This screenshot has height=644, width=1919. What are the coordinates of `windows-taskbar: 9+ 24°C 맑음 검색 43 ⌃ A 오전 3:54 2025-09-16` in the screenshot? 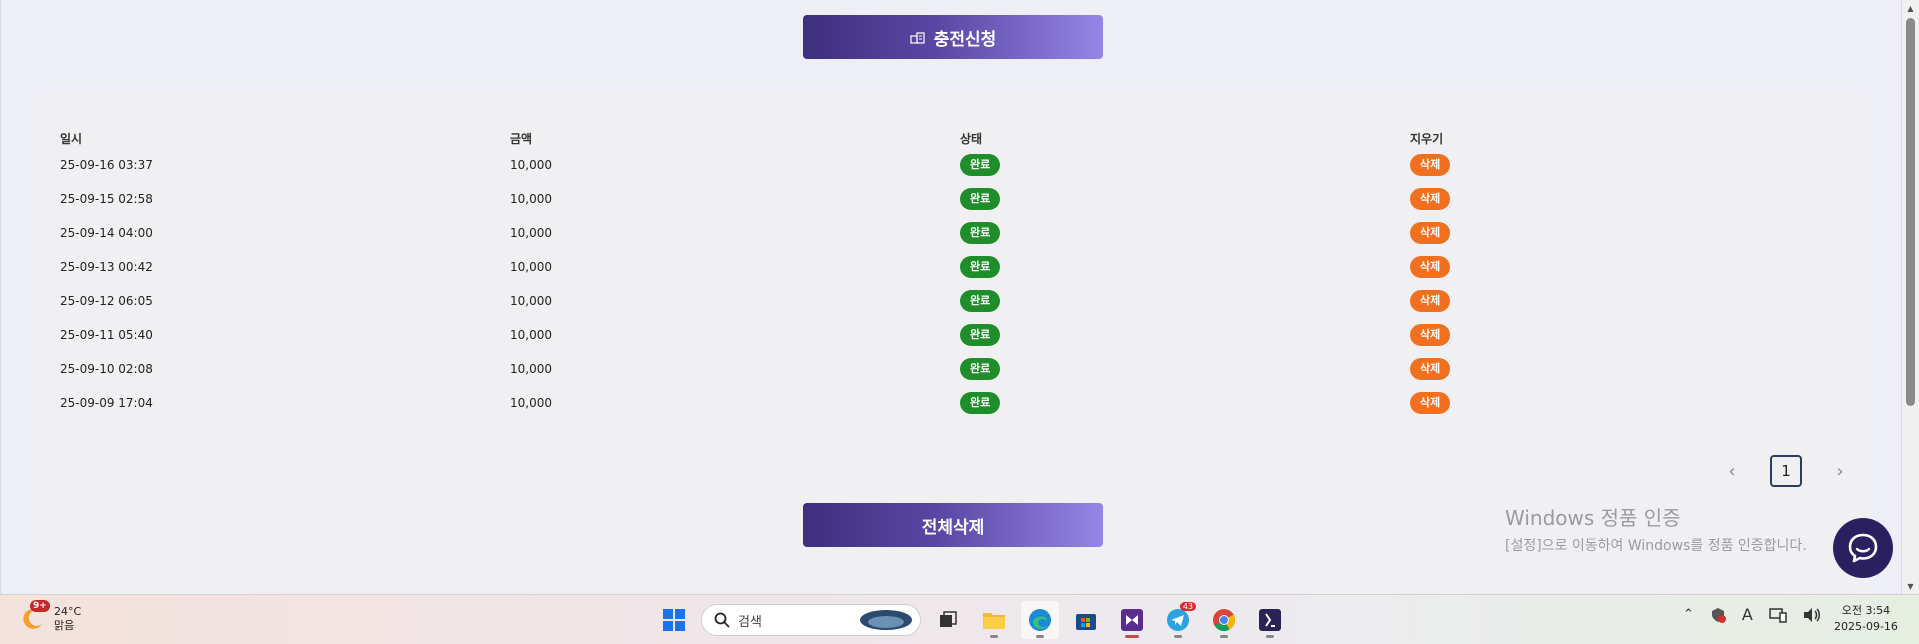 It's located at (959, 619).